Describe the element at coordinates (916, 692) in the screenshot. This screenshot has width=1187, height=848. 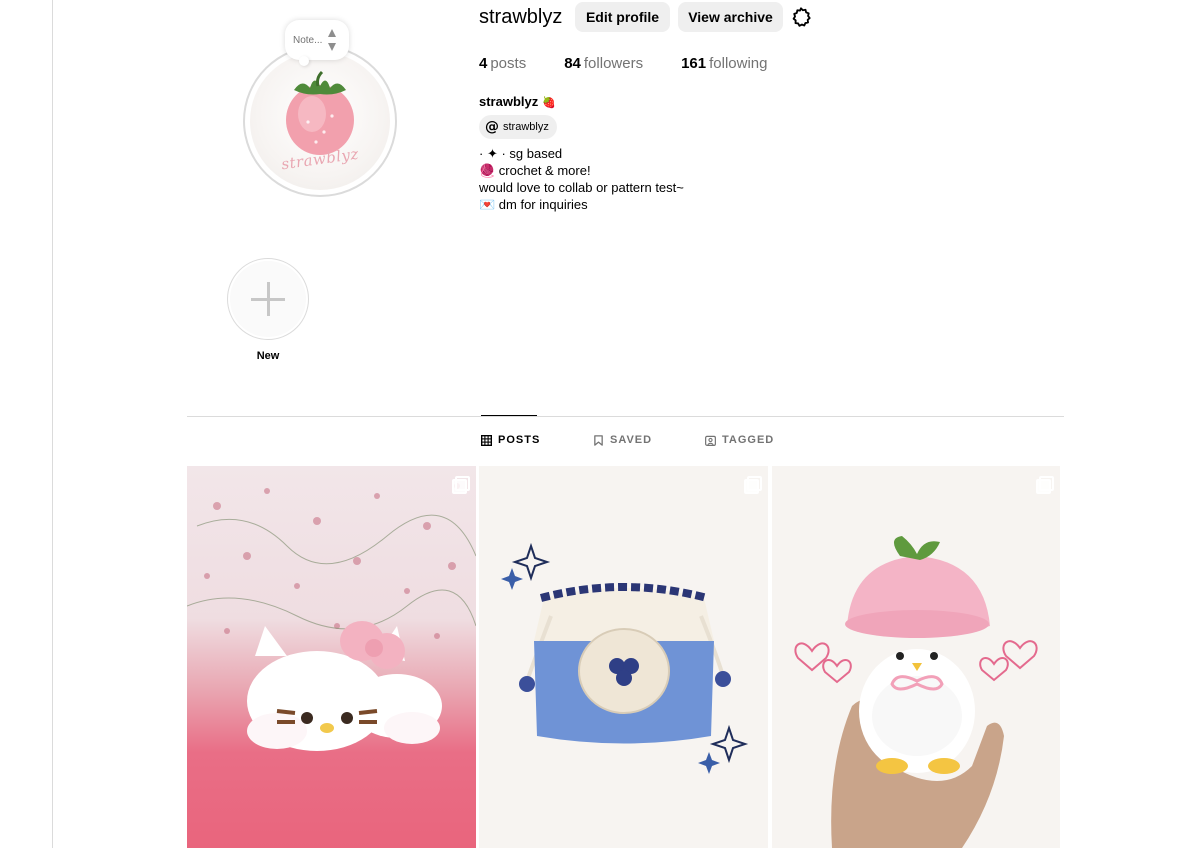
I see `post-image-penguin-plush` at that location.